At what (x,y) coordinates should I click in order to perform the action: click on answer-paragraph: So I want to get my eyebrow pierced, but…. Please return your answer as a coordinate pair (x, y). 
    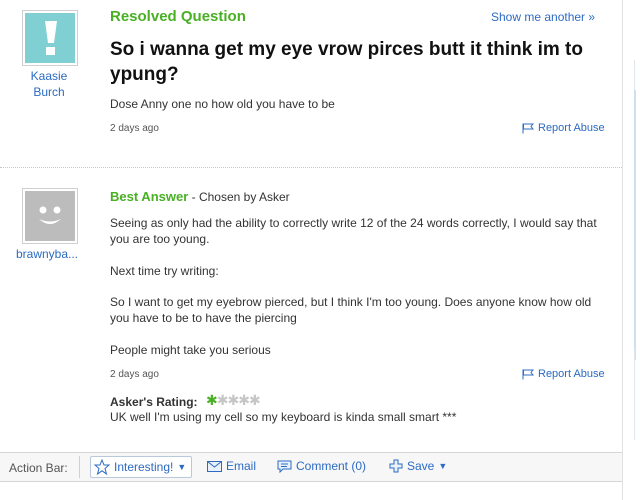
    Looking at the image, I should click on (351, 310).